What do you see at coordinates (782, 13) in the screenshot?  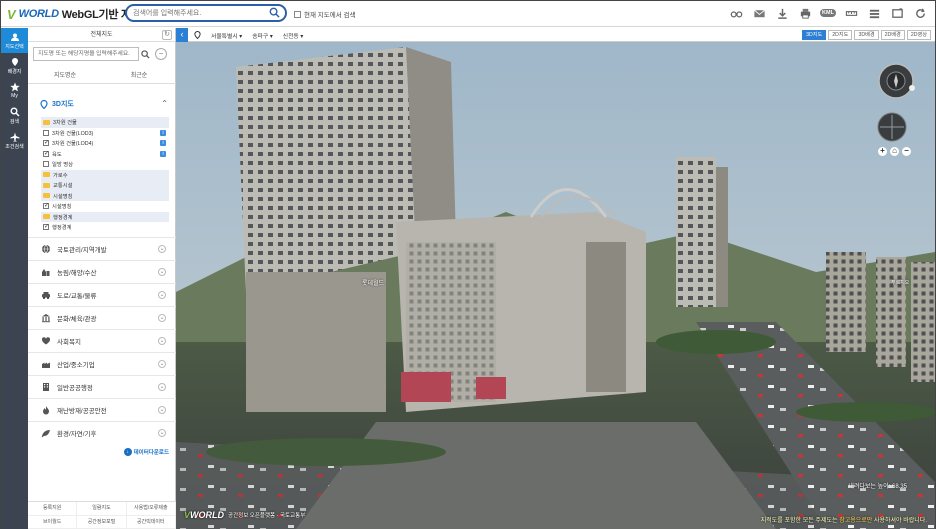 I see `download-icon` at bounding box center [782, 13].